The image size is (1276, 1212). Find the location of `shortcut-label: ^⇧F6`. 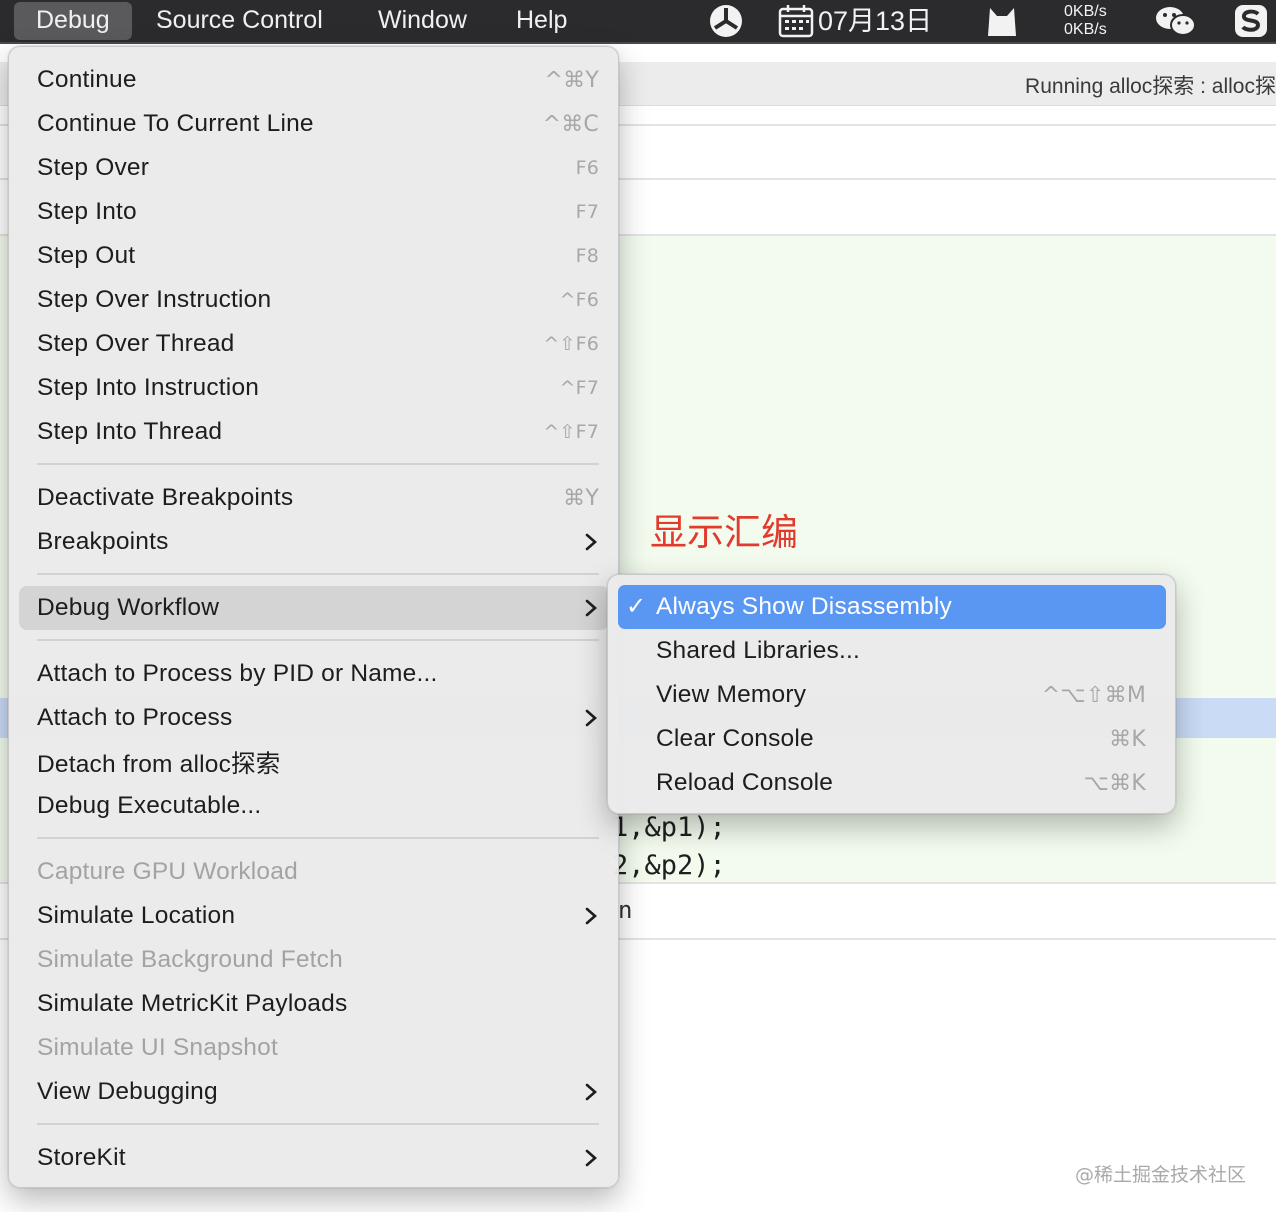

shortcut-label: ^⇧F6 is located at coordinates (571, 344).